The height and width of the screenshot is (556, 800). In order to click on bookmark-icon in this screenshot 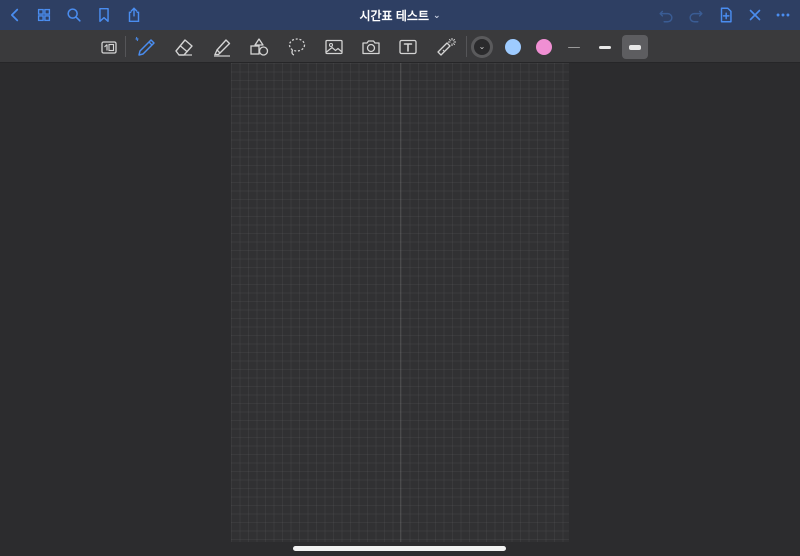, I will do `click(104, 15)`.